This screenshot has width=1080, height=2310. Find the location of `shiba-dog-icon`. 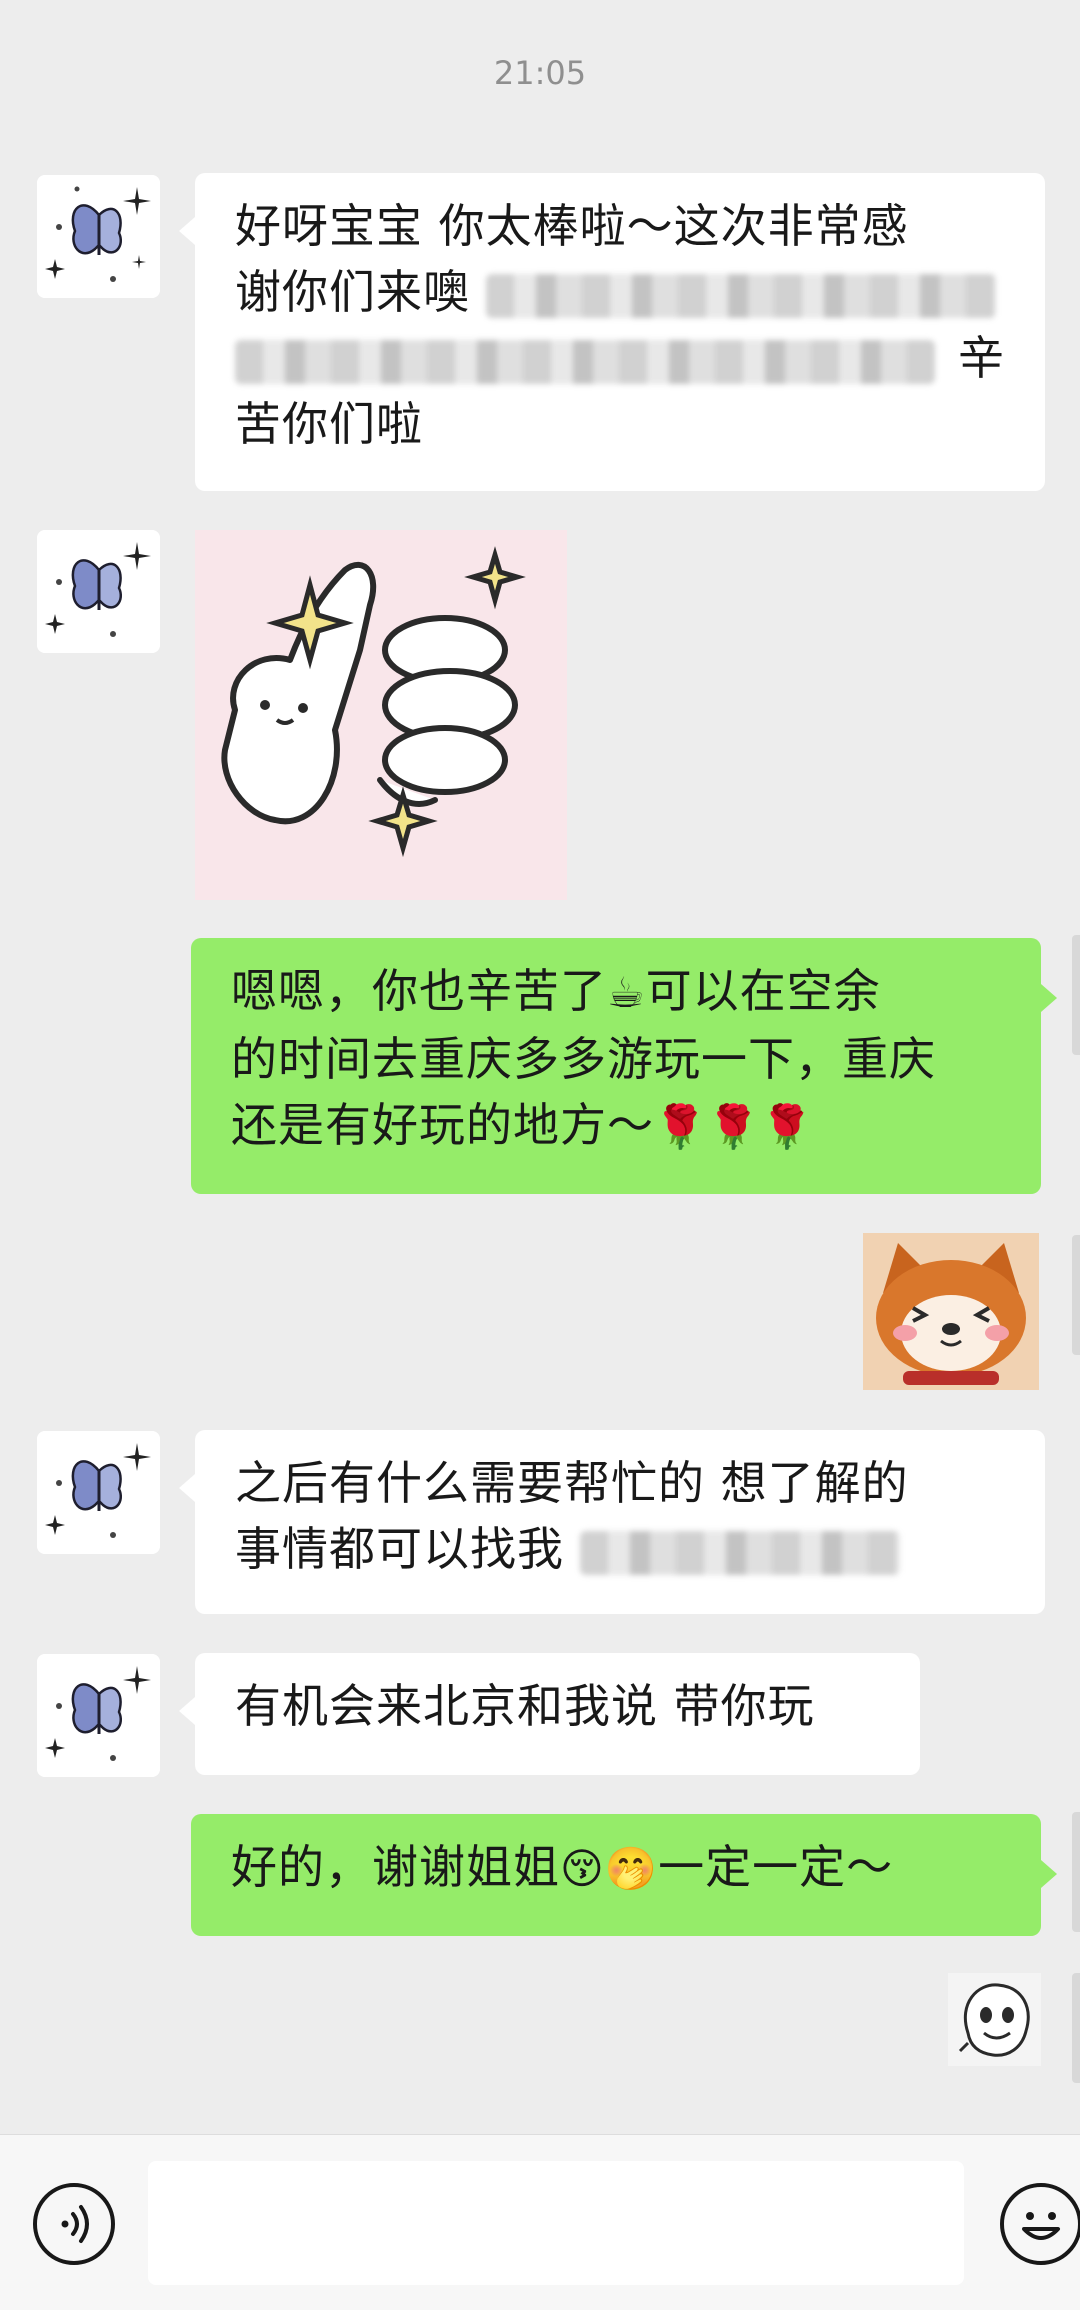

shiba-dog-icon is located at coordinates (951, 1311).